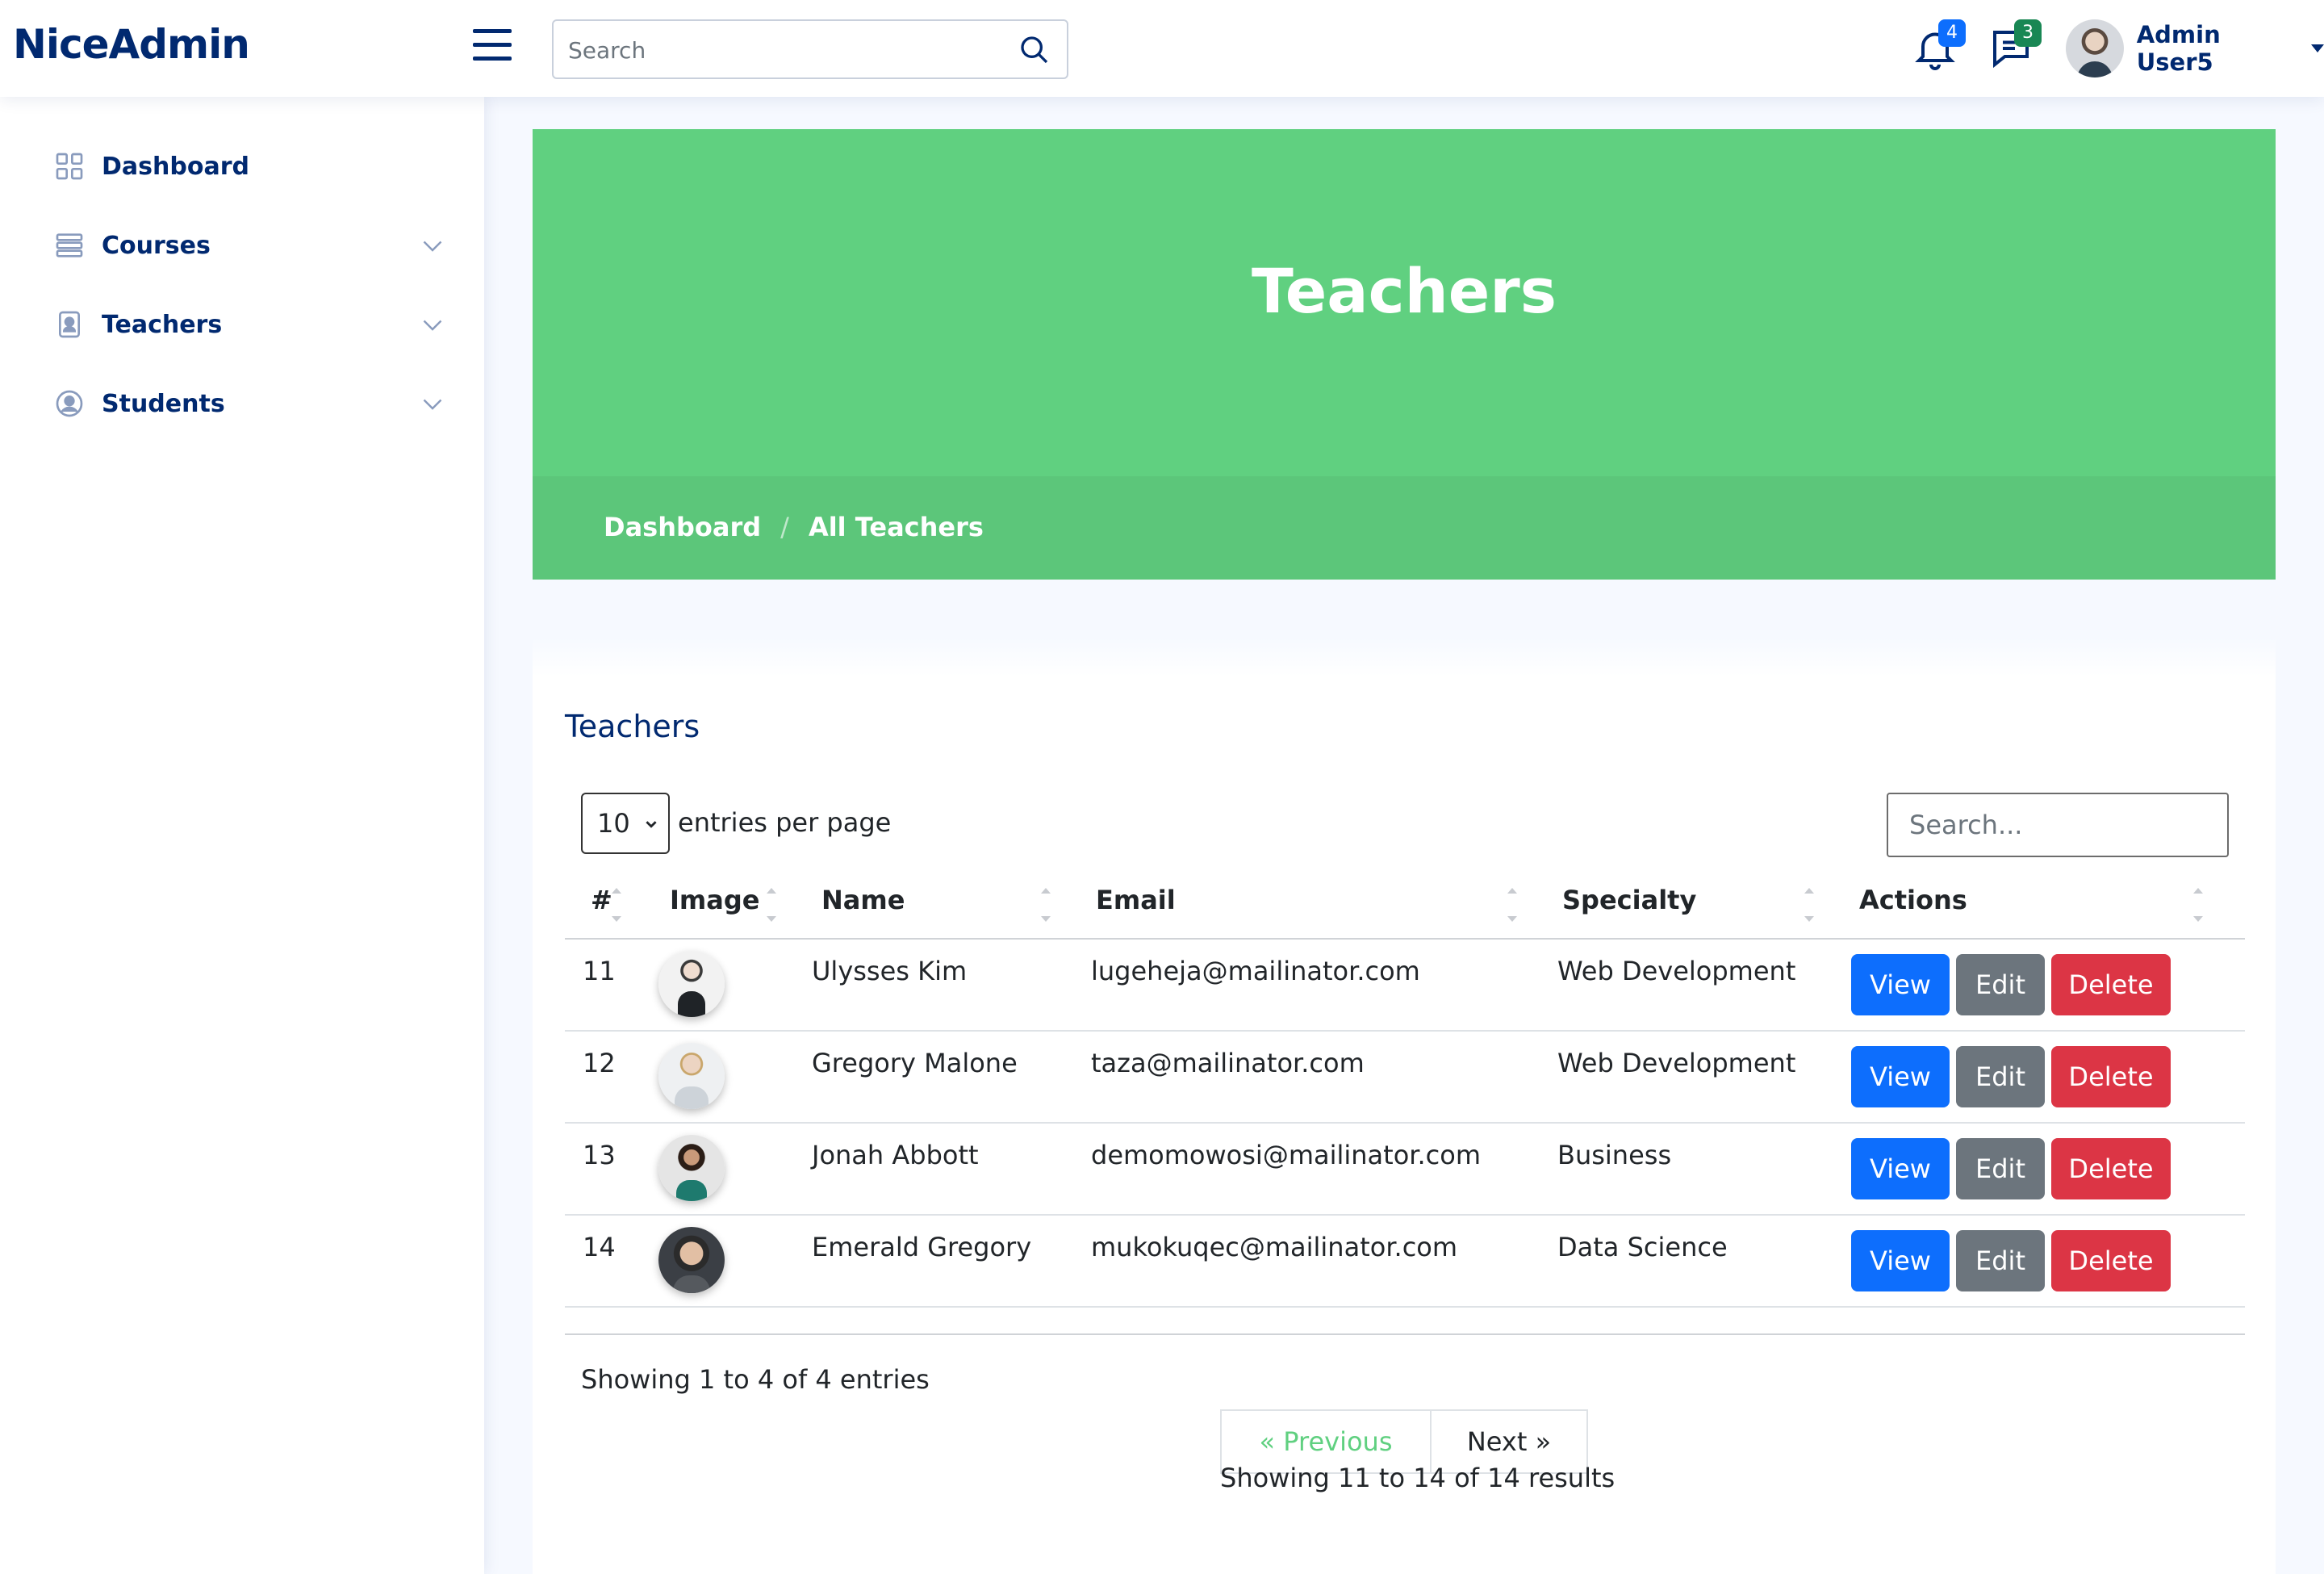 This screenshot has height=1574, width=2324. What do you see at coordinates (157, 245) in the screenshot?
I see `sidebar-item-label: Courses` at bounding box center [157, 245].